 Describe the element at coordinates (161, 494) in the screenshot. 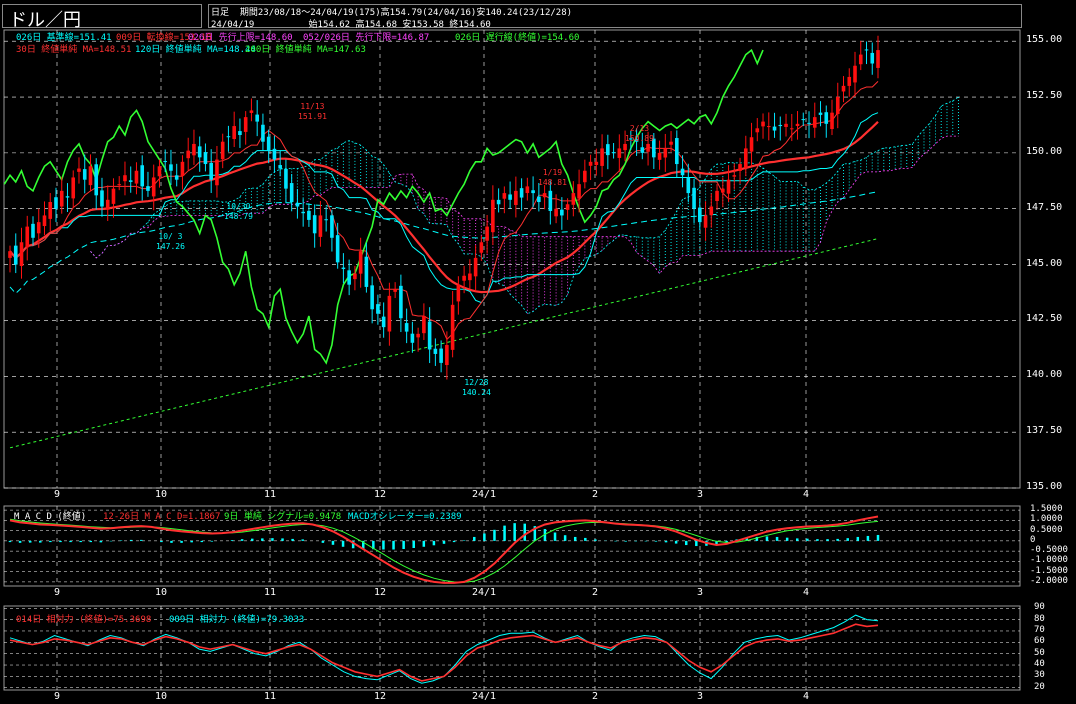

I see `x-tick-label: 10` at that location.